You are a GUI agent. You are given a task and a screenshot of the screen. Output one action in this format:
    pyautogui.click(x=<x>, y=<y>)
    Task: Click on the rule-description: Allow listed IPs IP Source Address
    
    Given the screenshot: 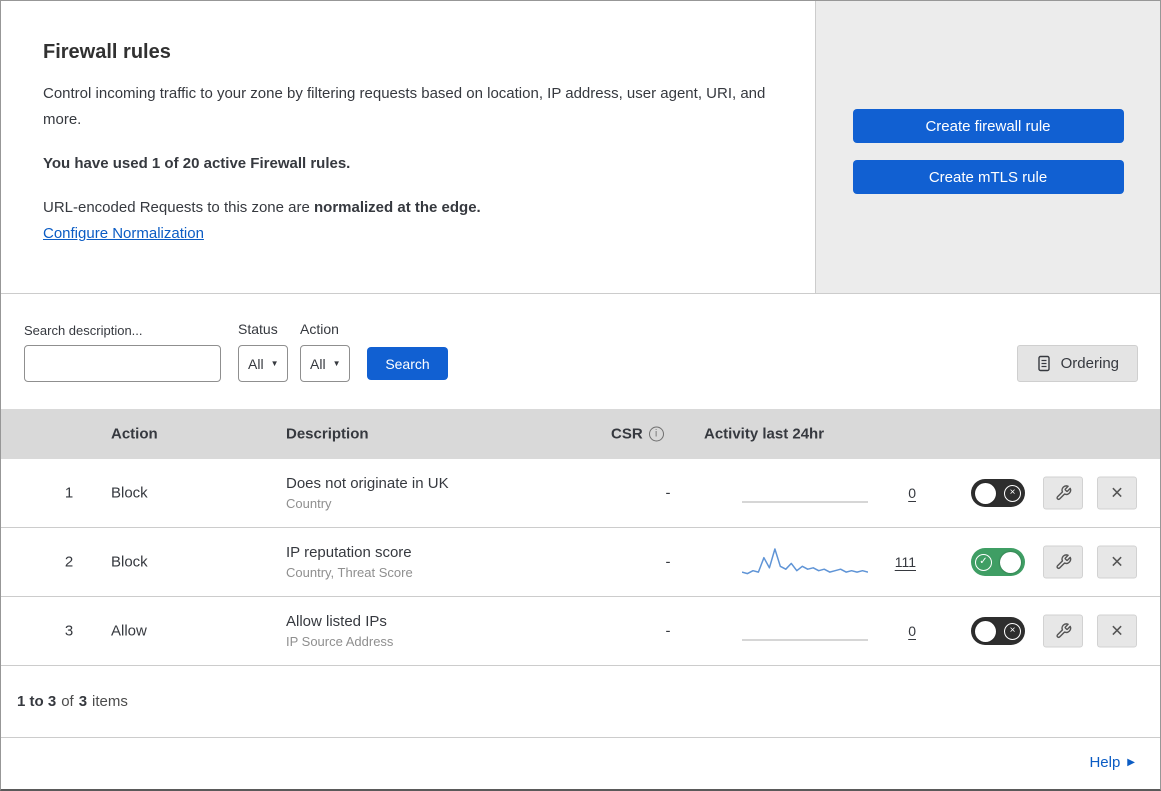 What is the action you would take?
    pyautogui.click(x=339, y=631)
    